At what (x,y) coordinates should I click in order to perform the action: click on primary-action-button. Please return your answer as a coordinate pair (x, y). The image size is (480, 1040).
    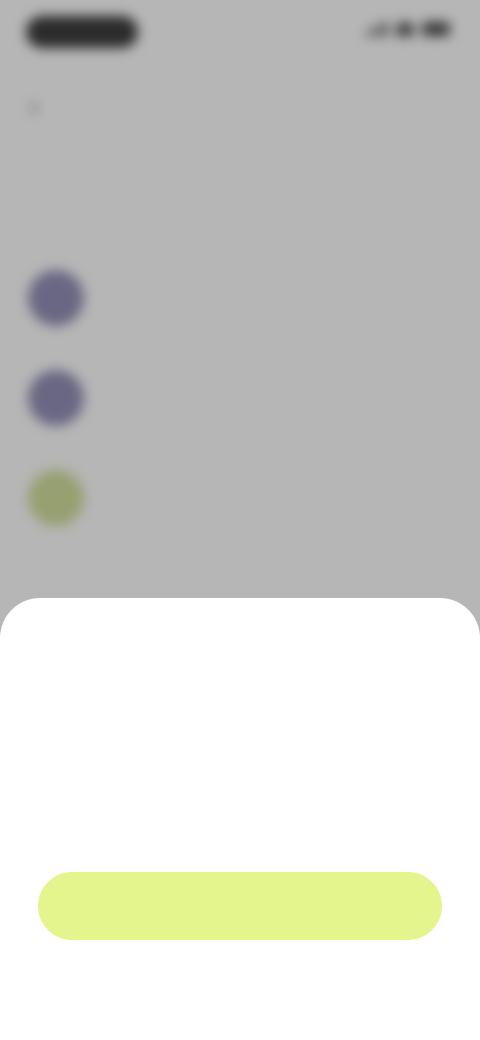
    Looking at the image, I should click on (240, 906).